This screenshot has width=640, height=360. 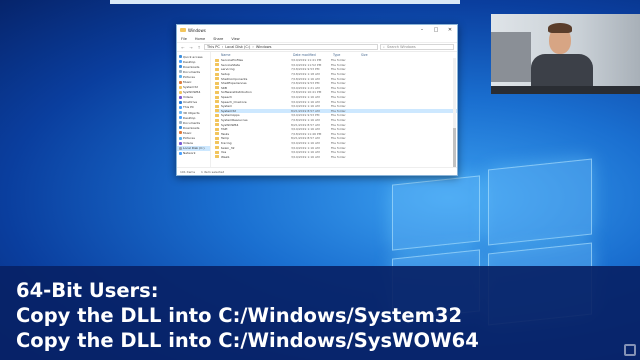 What do you see at coordinates (317, 30) in the screenshot?
I see `title-bar: Windows – □ ✕` at bounding box center [317, 30].